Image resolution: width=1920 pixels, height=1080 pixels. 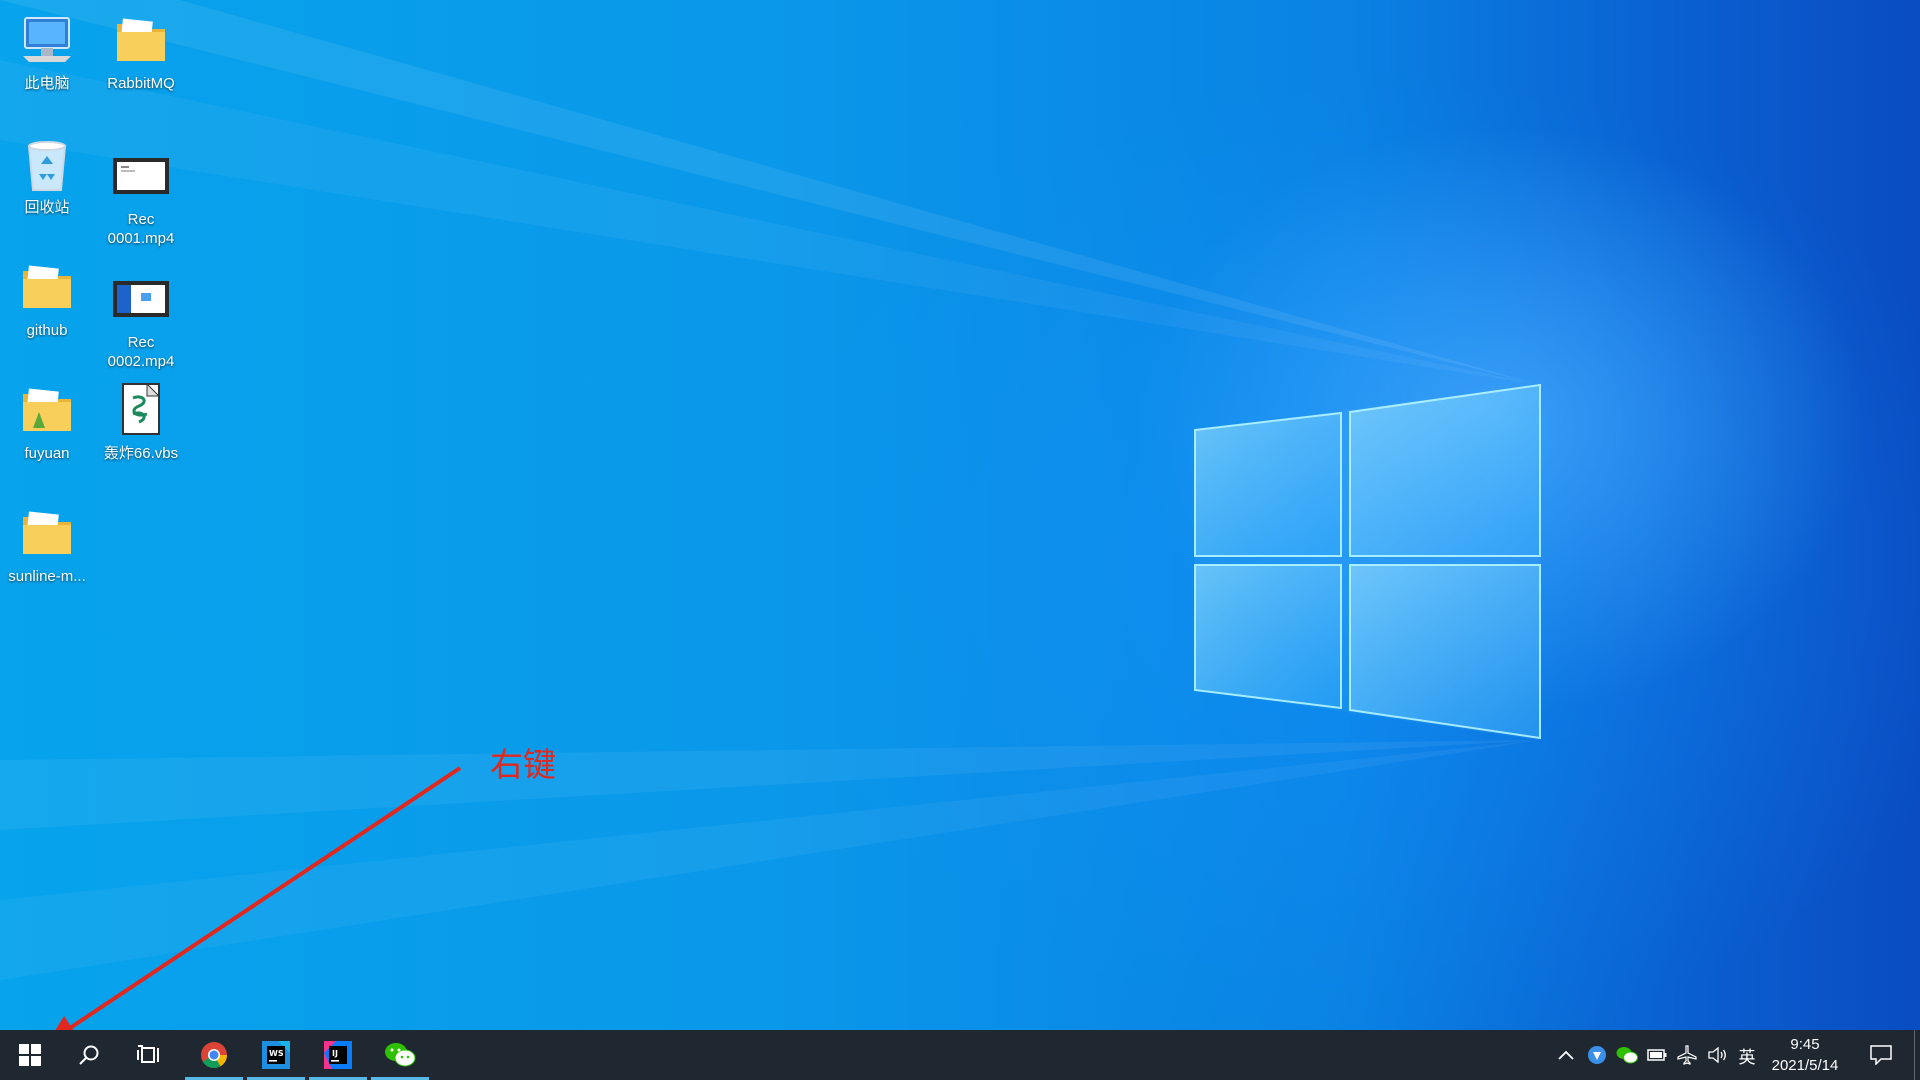 I want to click on windows-start-icon, so click(x=30, y=1055).